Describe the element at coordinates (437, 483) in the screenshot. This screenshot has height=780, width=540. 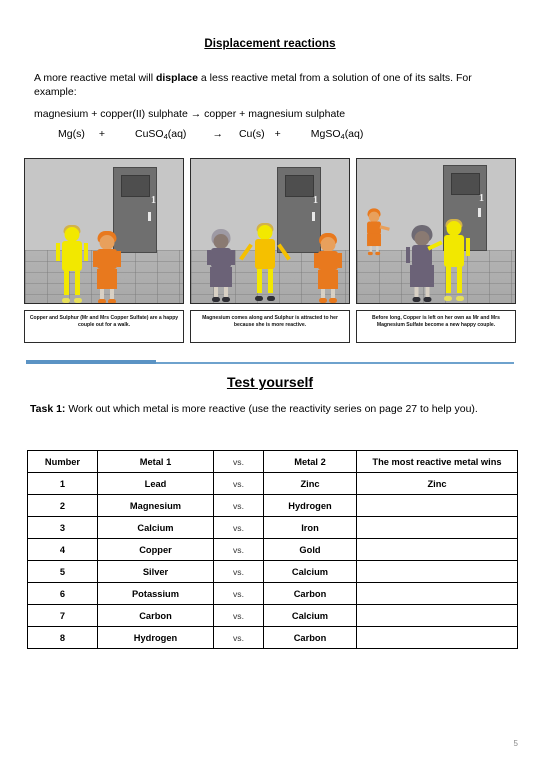
I see `cell-winner-answer: Zinc` at that location.